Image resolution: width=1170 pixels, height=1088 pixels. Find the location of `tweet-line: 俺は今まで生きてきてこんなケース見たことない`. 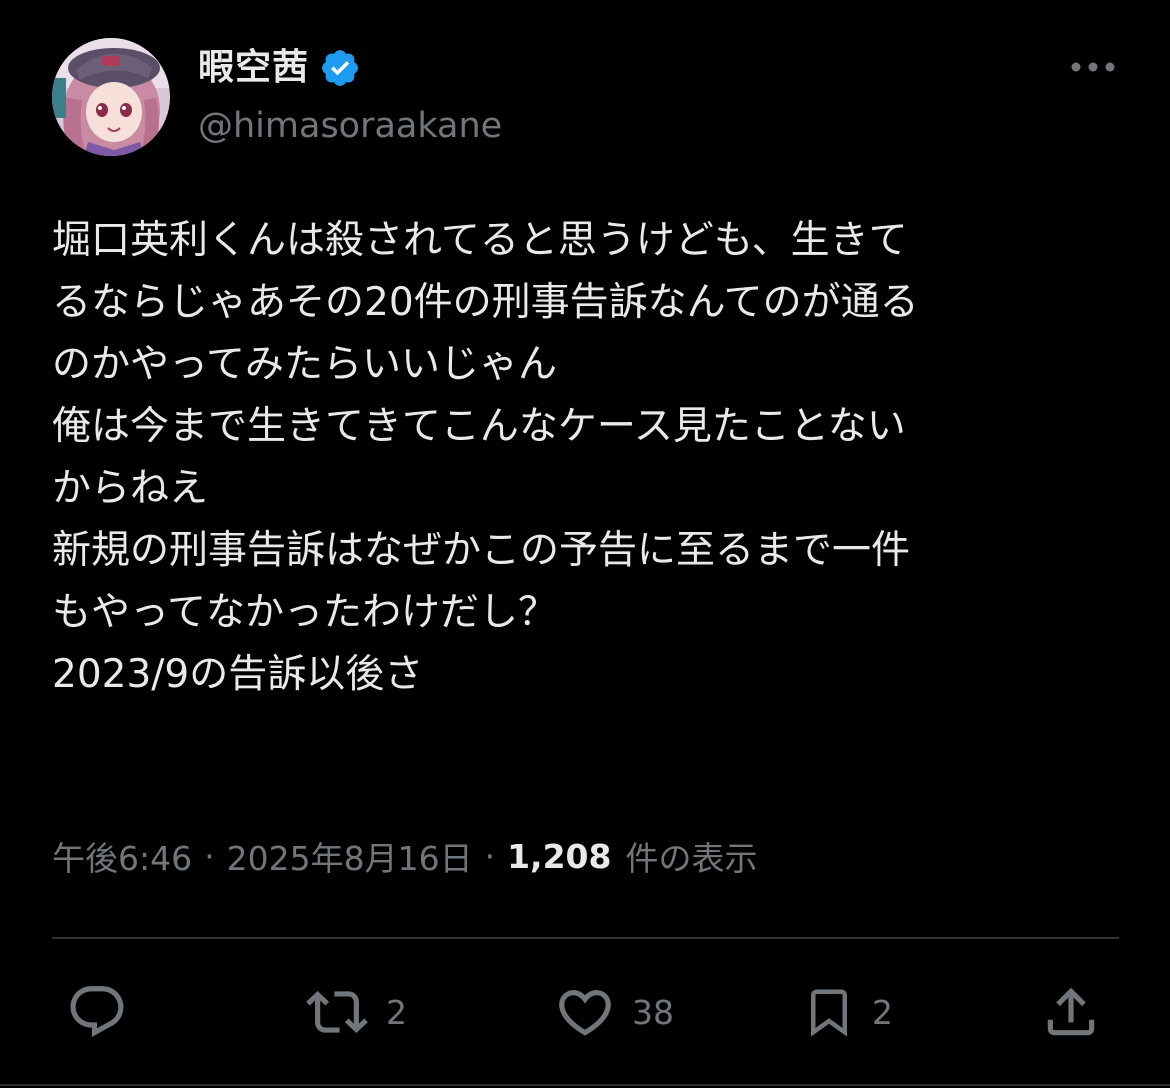

tweet-line: 俺は今まで生きてきてこんなケース見たことない is located at coordinates (479, 426).